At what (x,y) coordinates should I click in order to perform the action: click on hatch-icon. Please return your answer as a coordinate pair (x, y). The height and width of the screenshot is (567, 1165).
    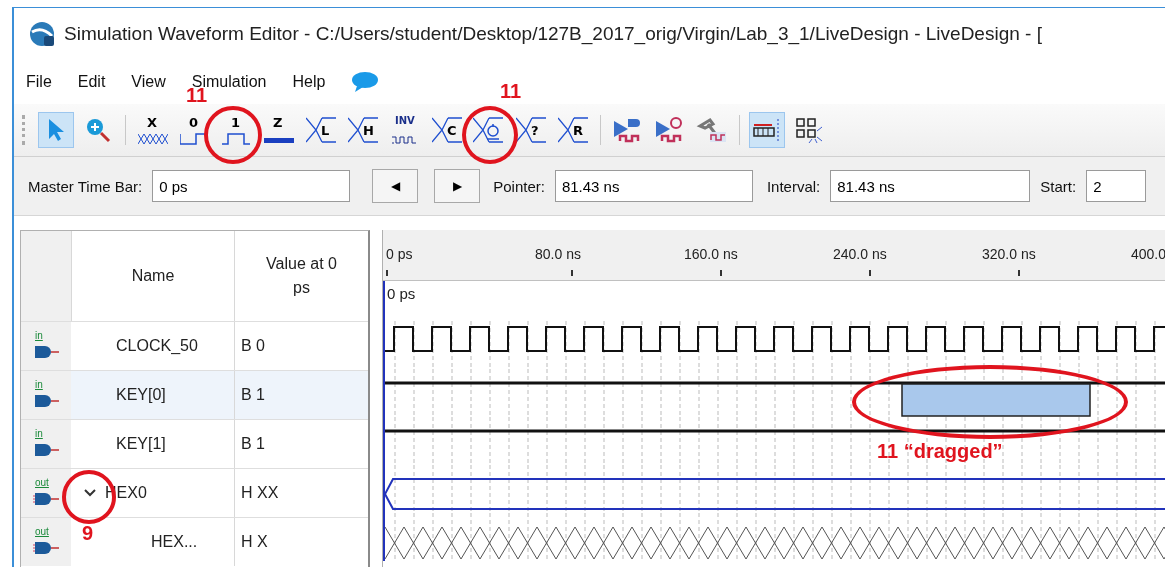
    Looking at the image, I should click on (153, 139).